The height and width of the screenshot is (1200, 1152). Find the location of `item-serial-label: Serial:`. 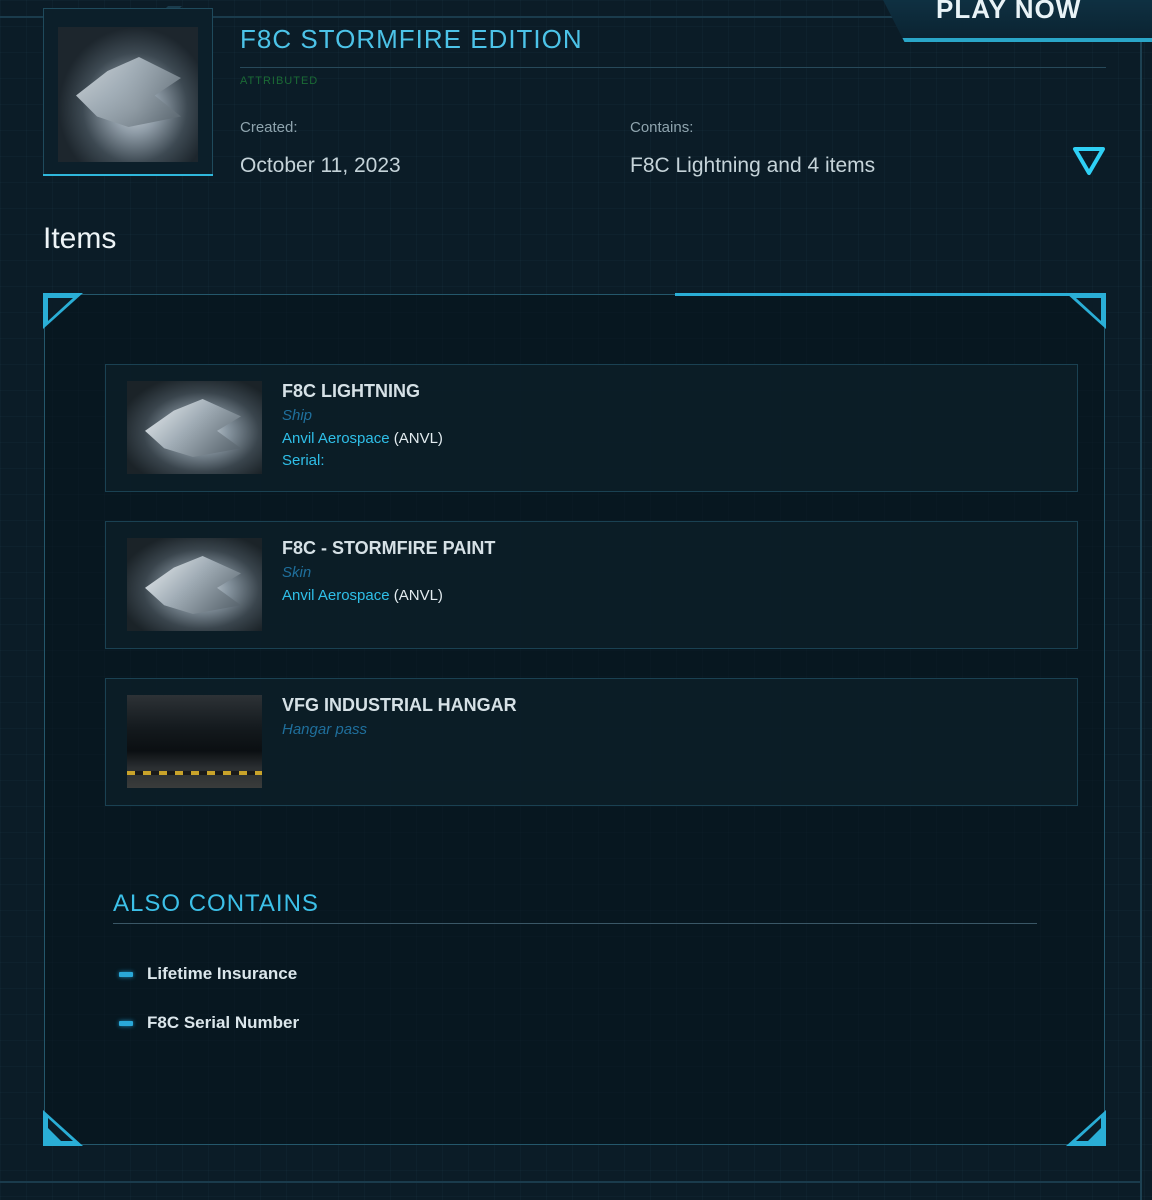

item-serial-label: Serial: is located at coordinates (303, 460).